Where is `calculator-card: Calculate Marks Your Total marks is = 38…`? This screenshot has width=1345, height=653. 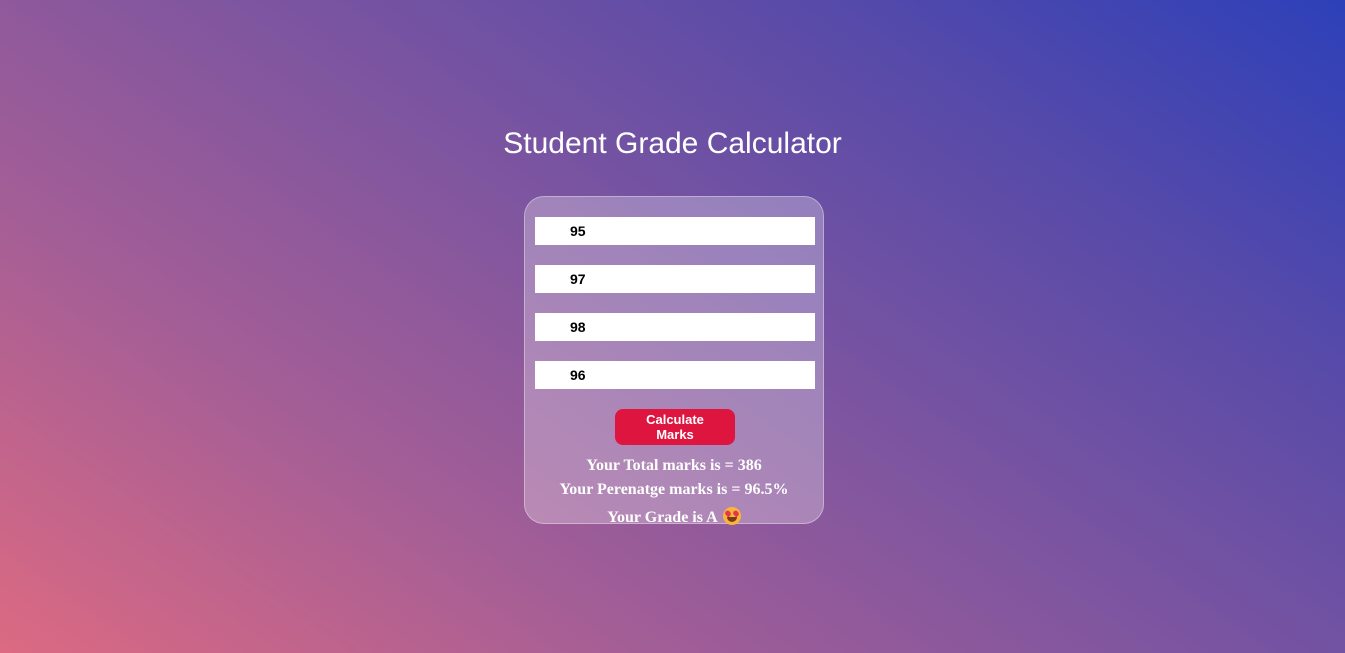
calculator-card: Calculate Marks Your Total marks is = 38… is located at coordinates (674, 361).